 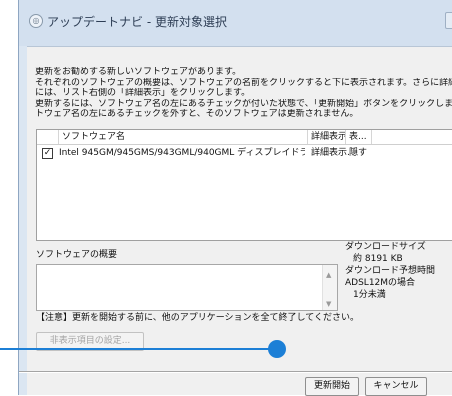 I want to click on app-icon: ◎, so click(x=36, y=21).